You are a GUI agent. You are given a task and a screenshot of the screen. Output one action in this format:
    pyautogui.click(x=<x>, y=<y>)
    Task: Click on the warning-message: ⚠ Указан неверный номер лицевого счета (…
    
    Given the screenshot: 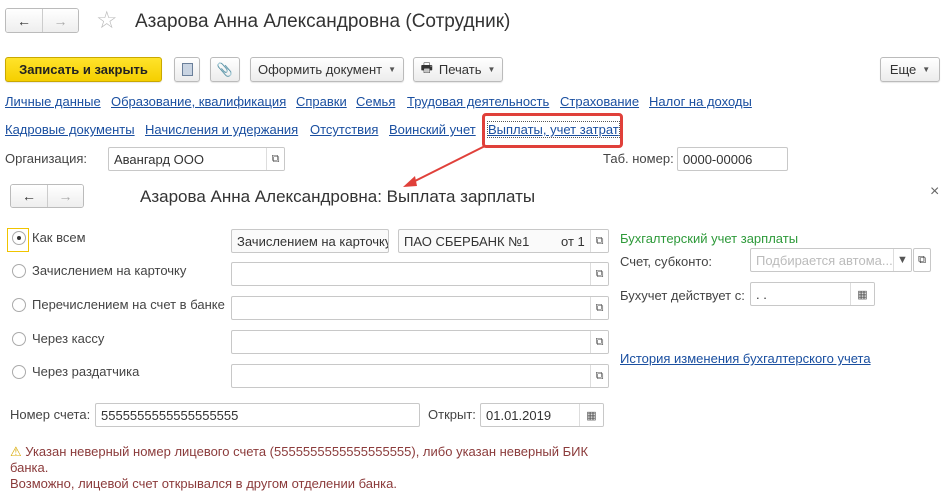 What is the action you would take?
    pyautogui.click(x=299, y=468)
    